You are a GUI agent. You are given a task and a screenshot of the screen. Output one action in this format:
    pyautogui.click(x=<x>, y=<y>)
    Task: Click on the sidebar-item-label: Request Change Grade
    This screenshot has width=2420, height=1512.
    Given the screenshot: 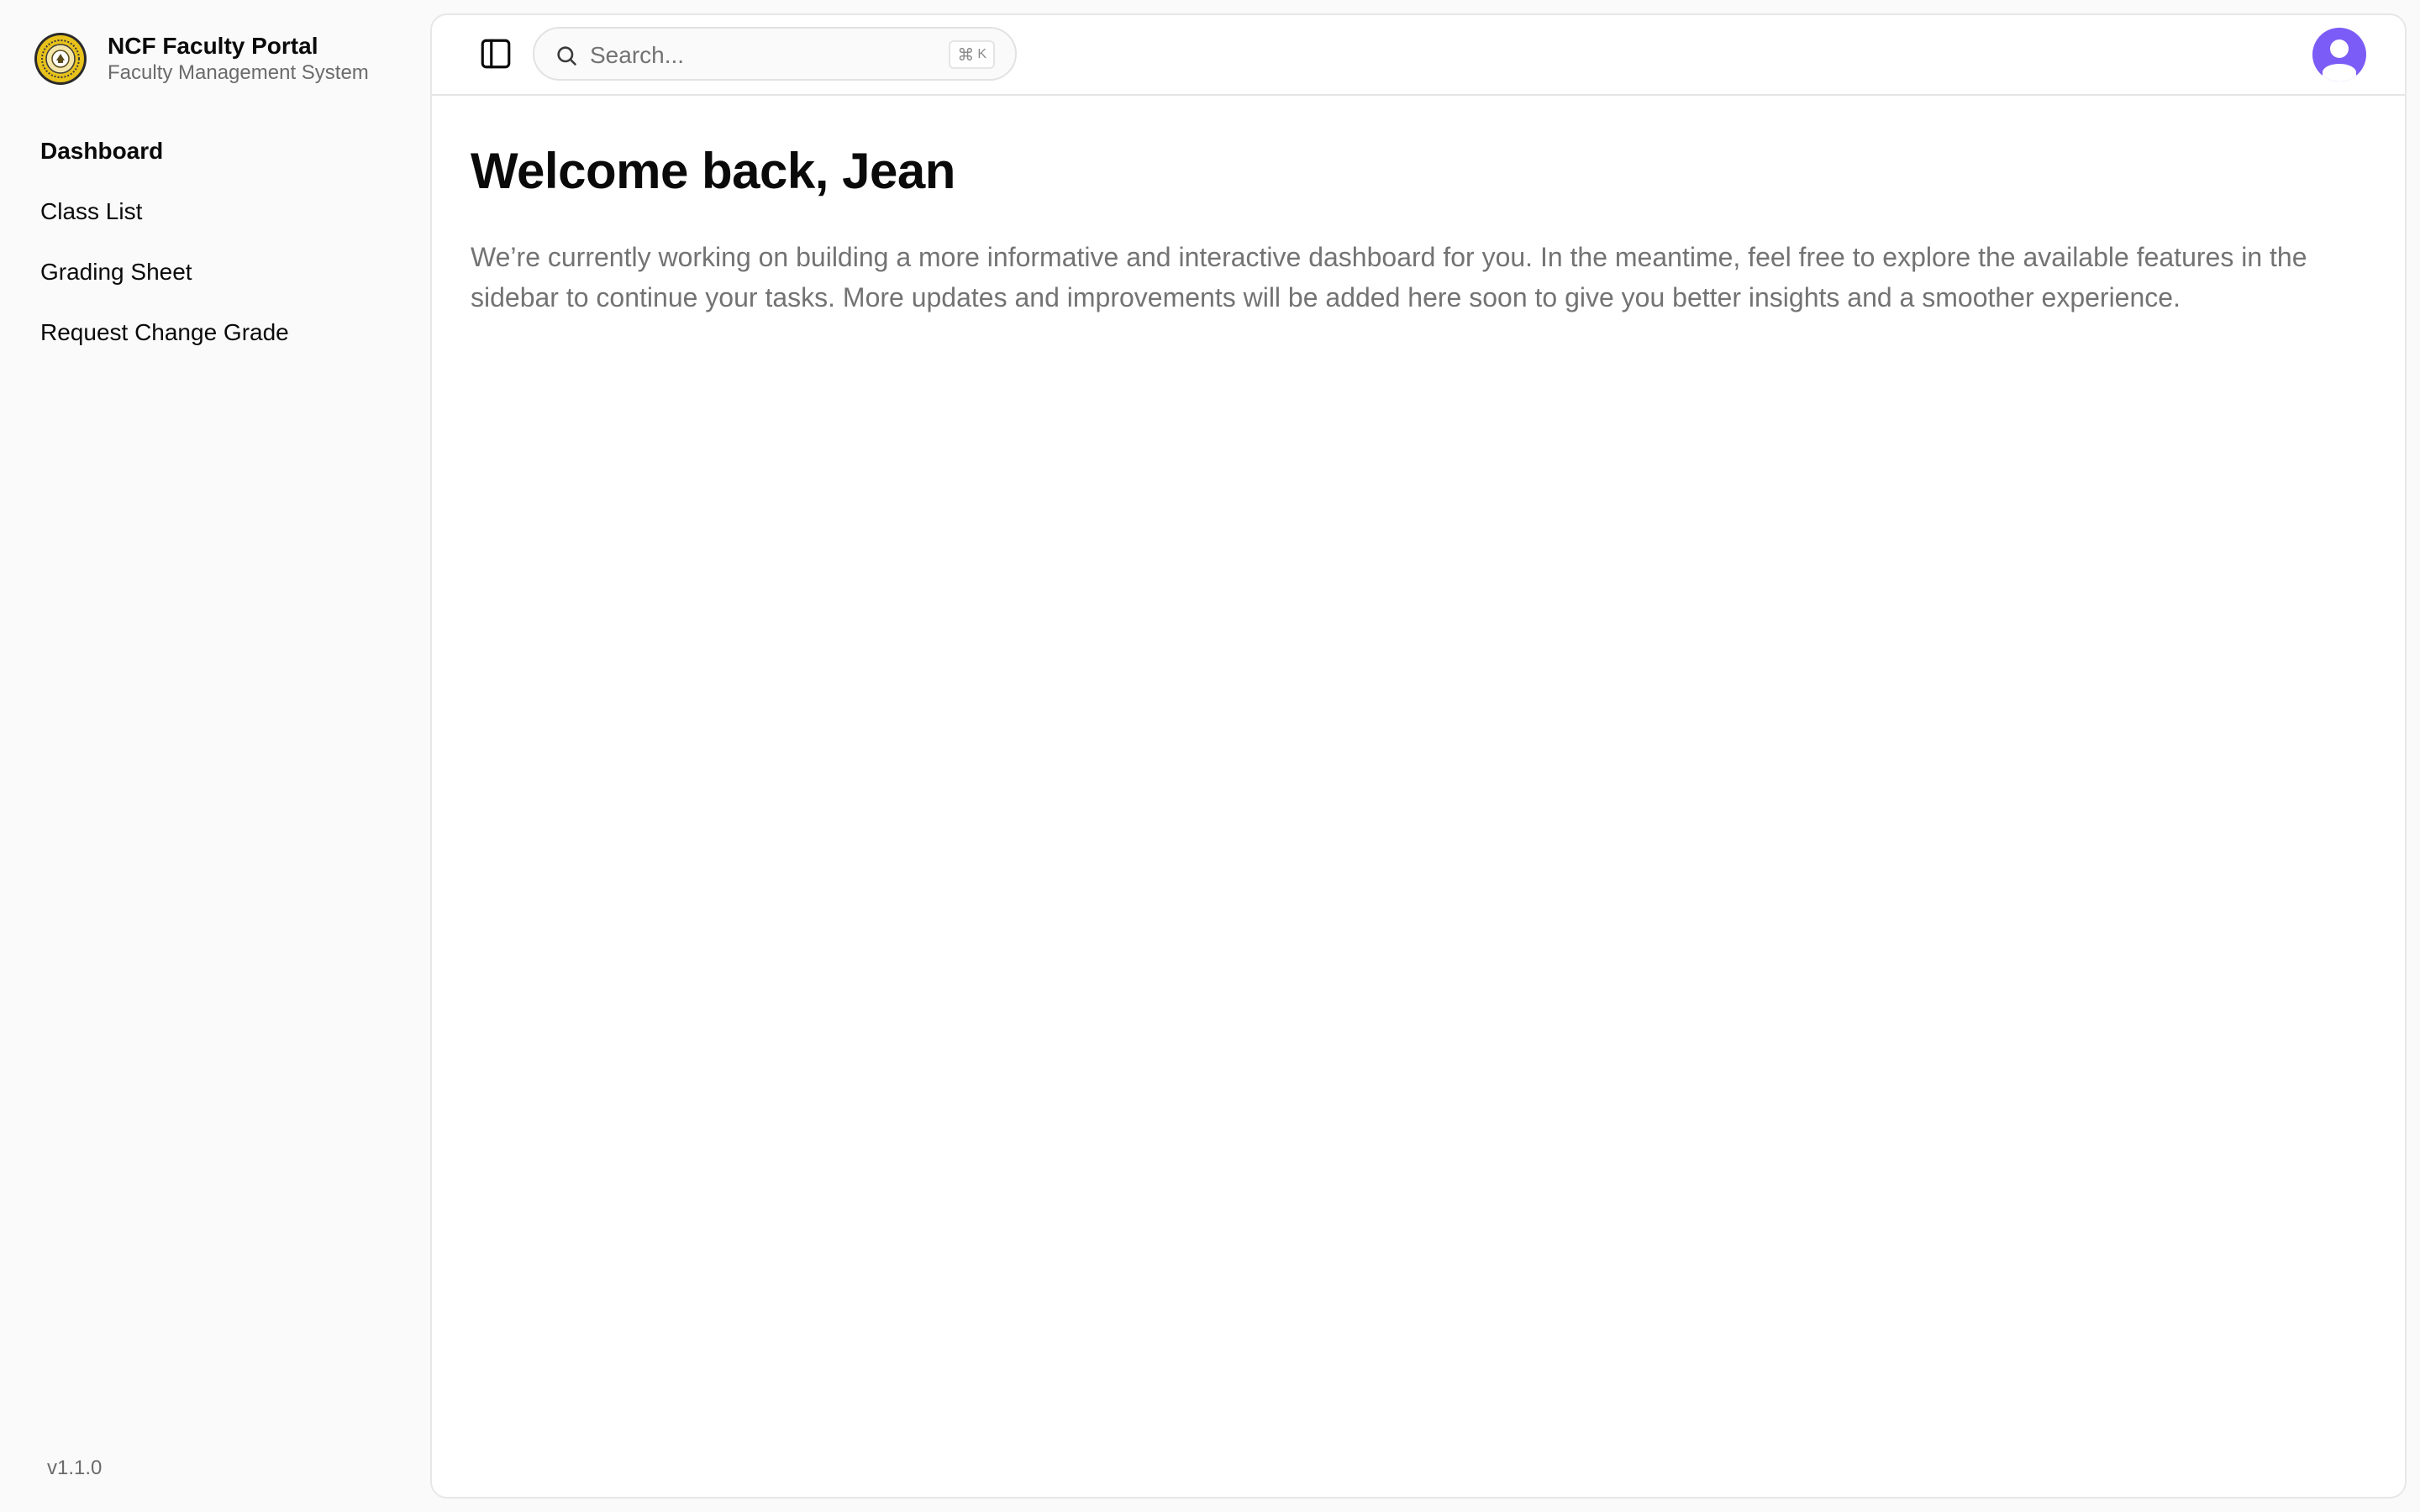 What is the action you would take?
    pyautogui.click(x=165, y=332)
    